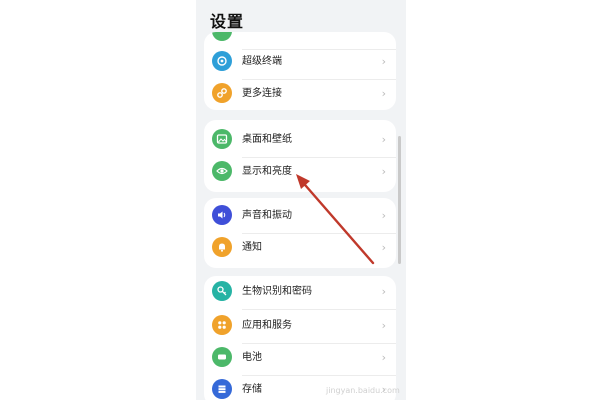 The width and height of the screenshot is (600, 400). I want to click on annotation-arrow, so click(336, 220).